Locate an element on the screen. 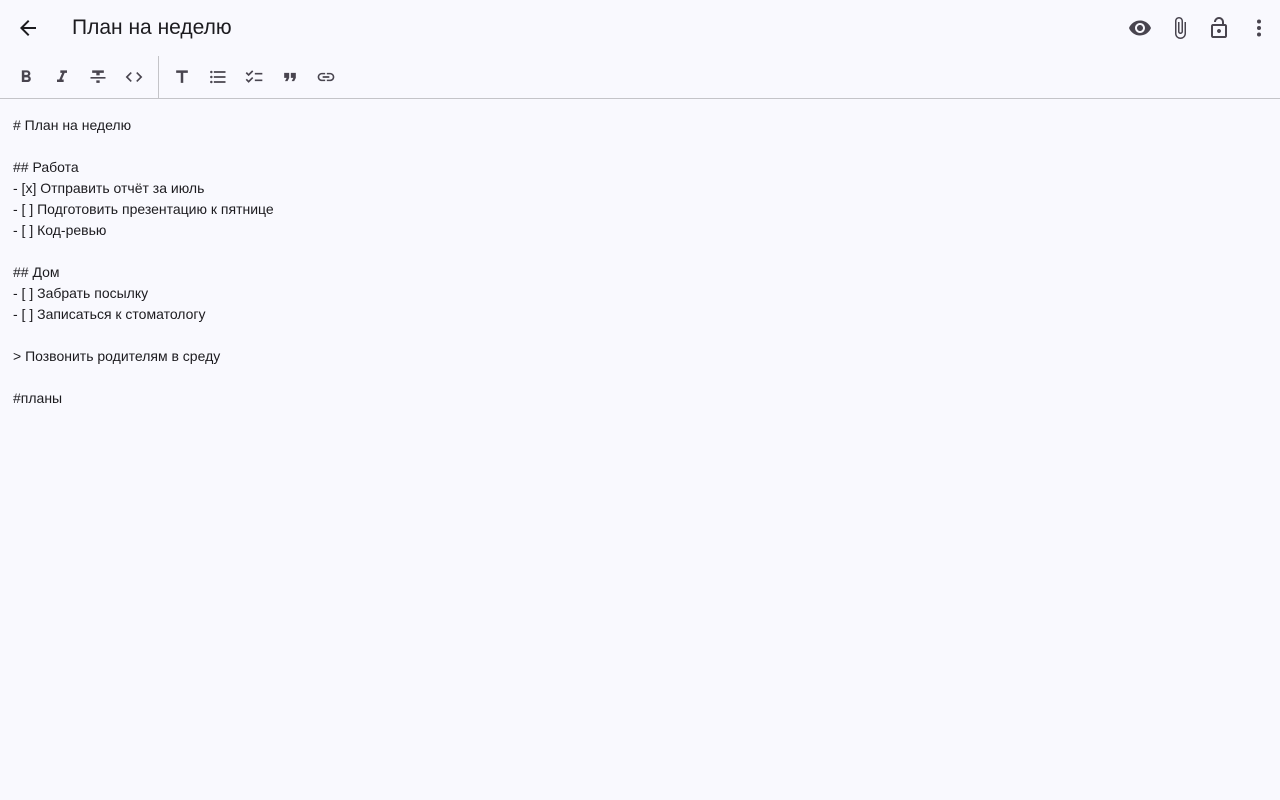 This screenshot has width=1280, height=800. heading-button is located at coordinates (182, 77).